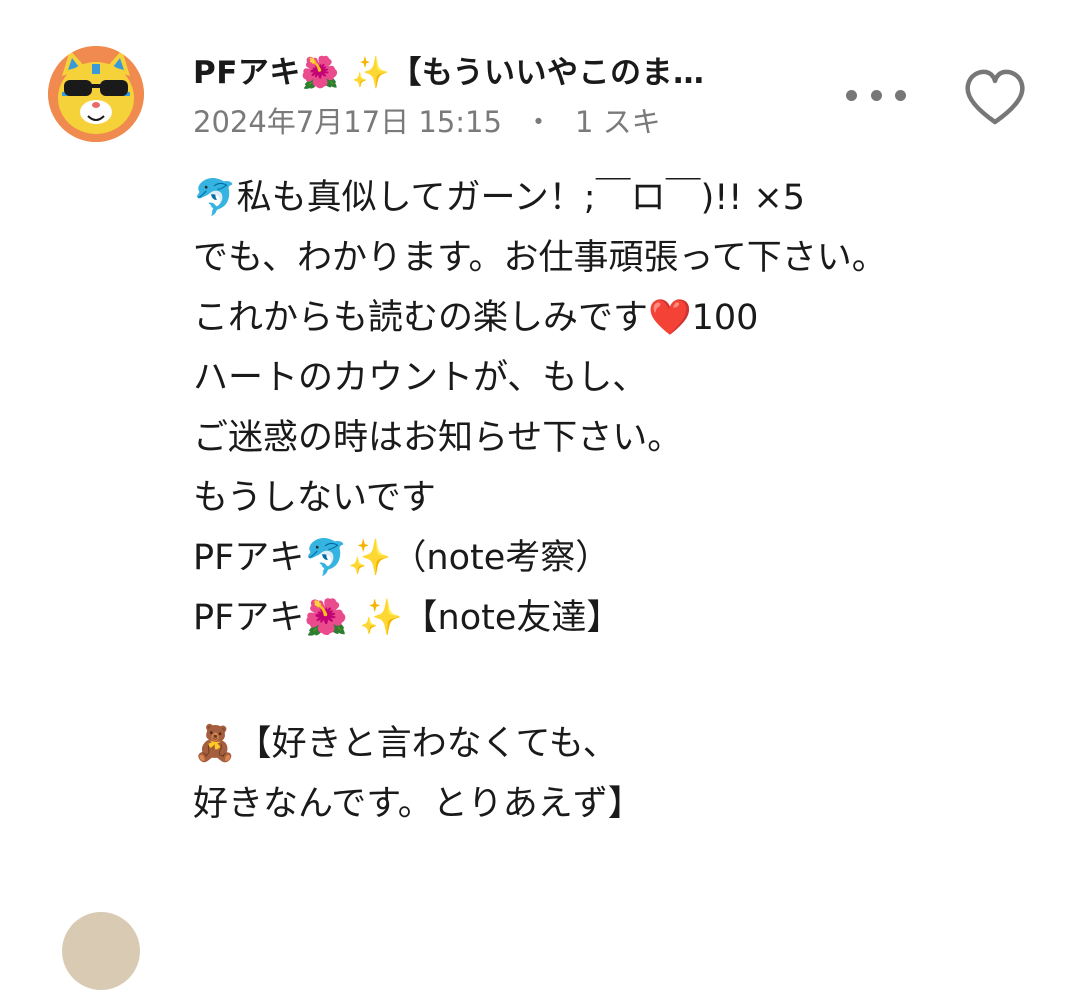 This screenshot has width=1080, height=990. Describe the element at coordinates (405, 744) in the screenshot. I see `comment-line: 🧸【好きと言わなくても、` at that location.